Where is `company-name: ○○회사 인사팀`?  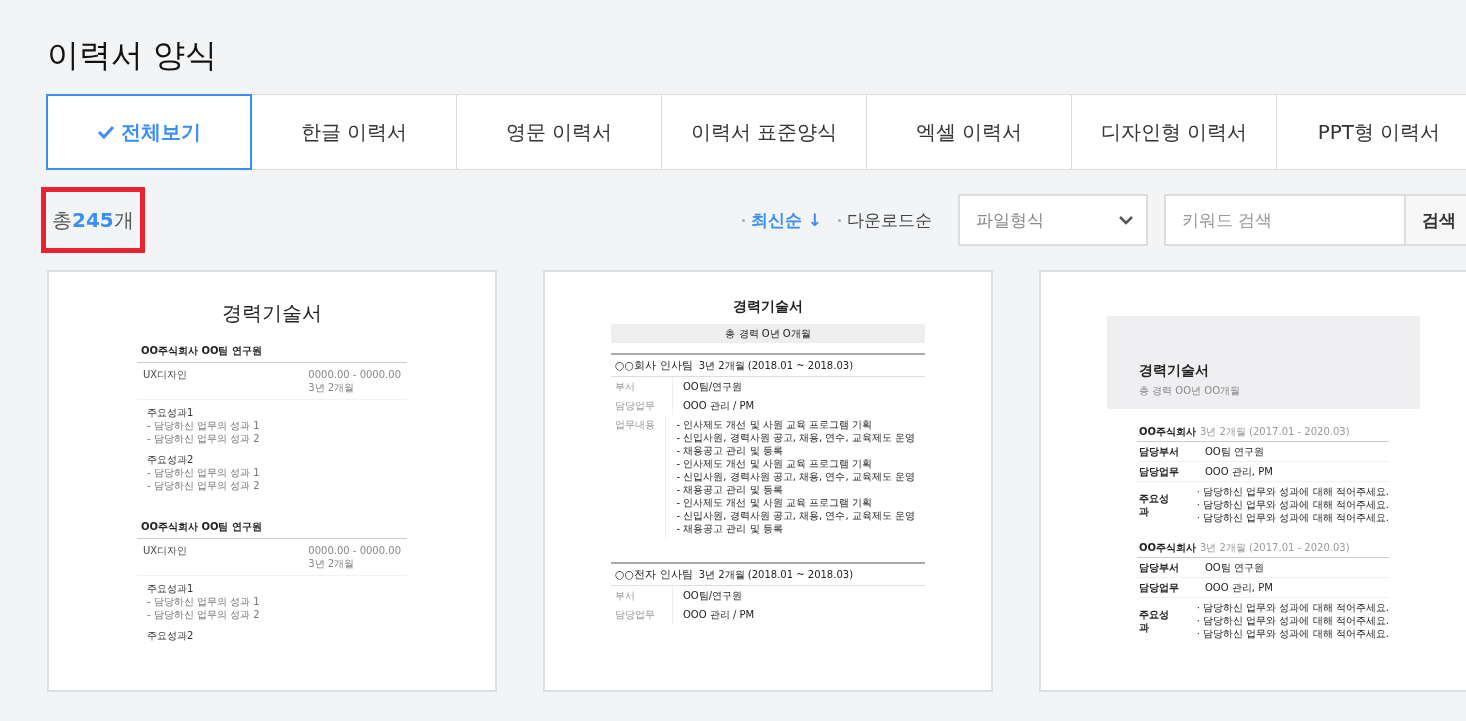
company-name: ○○회사 인사팀 is located at coordinates (654, 366).